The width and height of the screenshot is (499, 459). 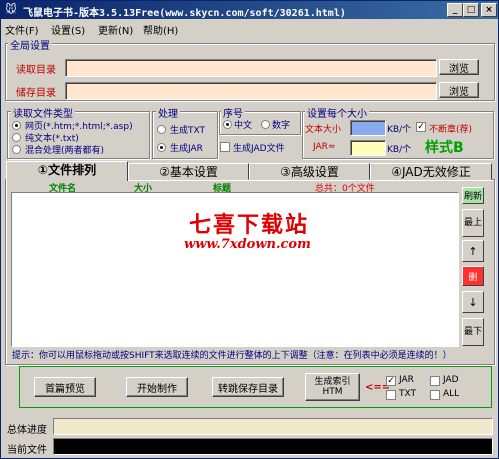 I want to click on tab-basic-settings: ②基本设置, so click(x=188, y=171).